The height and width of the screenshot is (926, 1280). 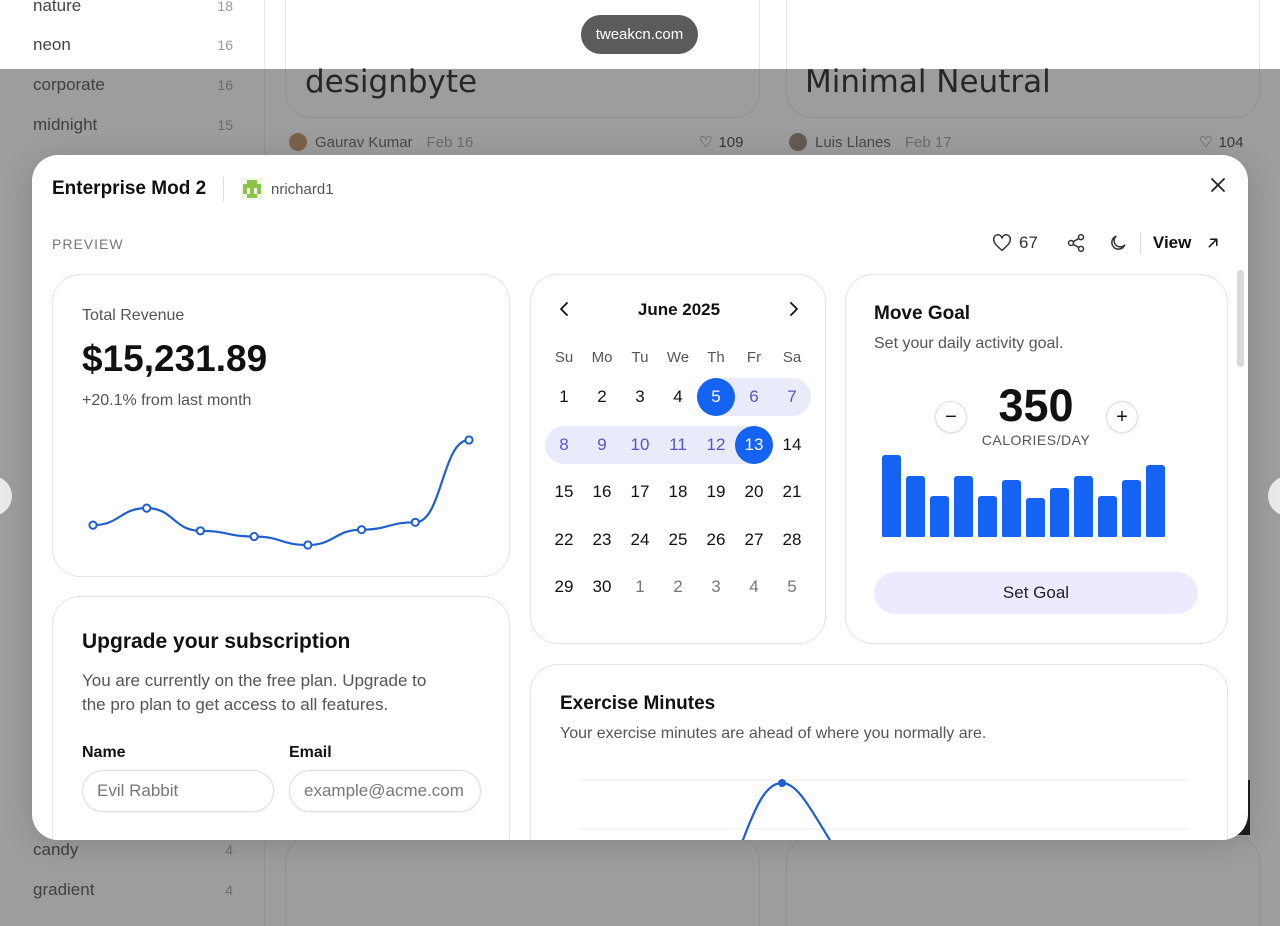 What do you see at coordinates (1028, 242) in the screenshot?
I see `like-count: 67` at bounding box center [1028, 242].